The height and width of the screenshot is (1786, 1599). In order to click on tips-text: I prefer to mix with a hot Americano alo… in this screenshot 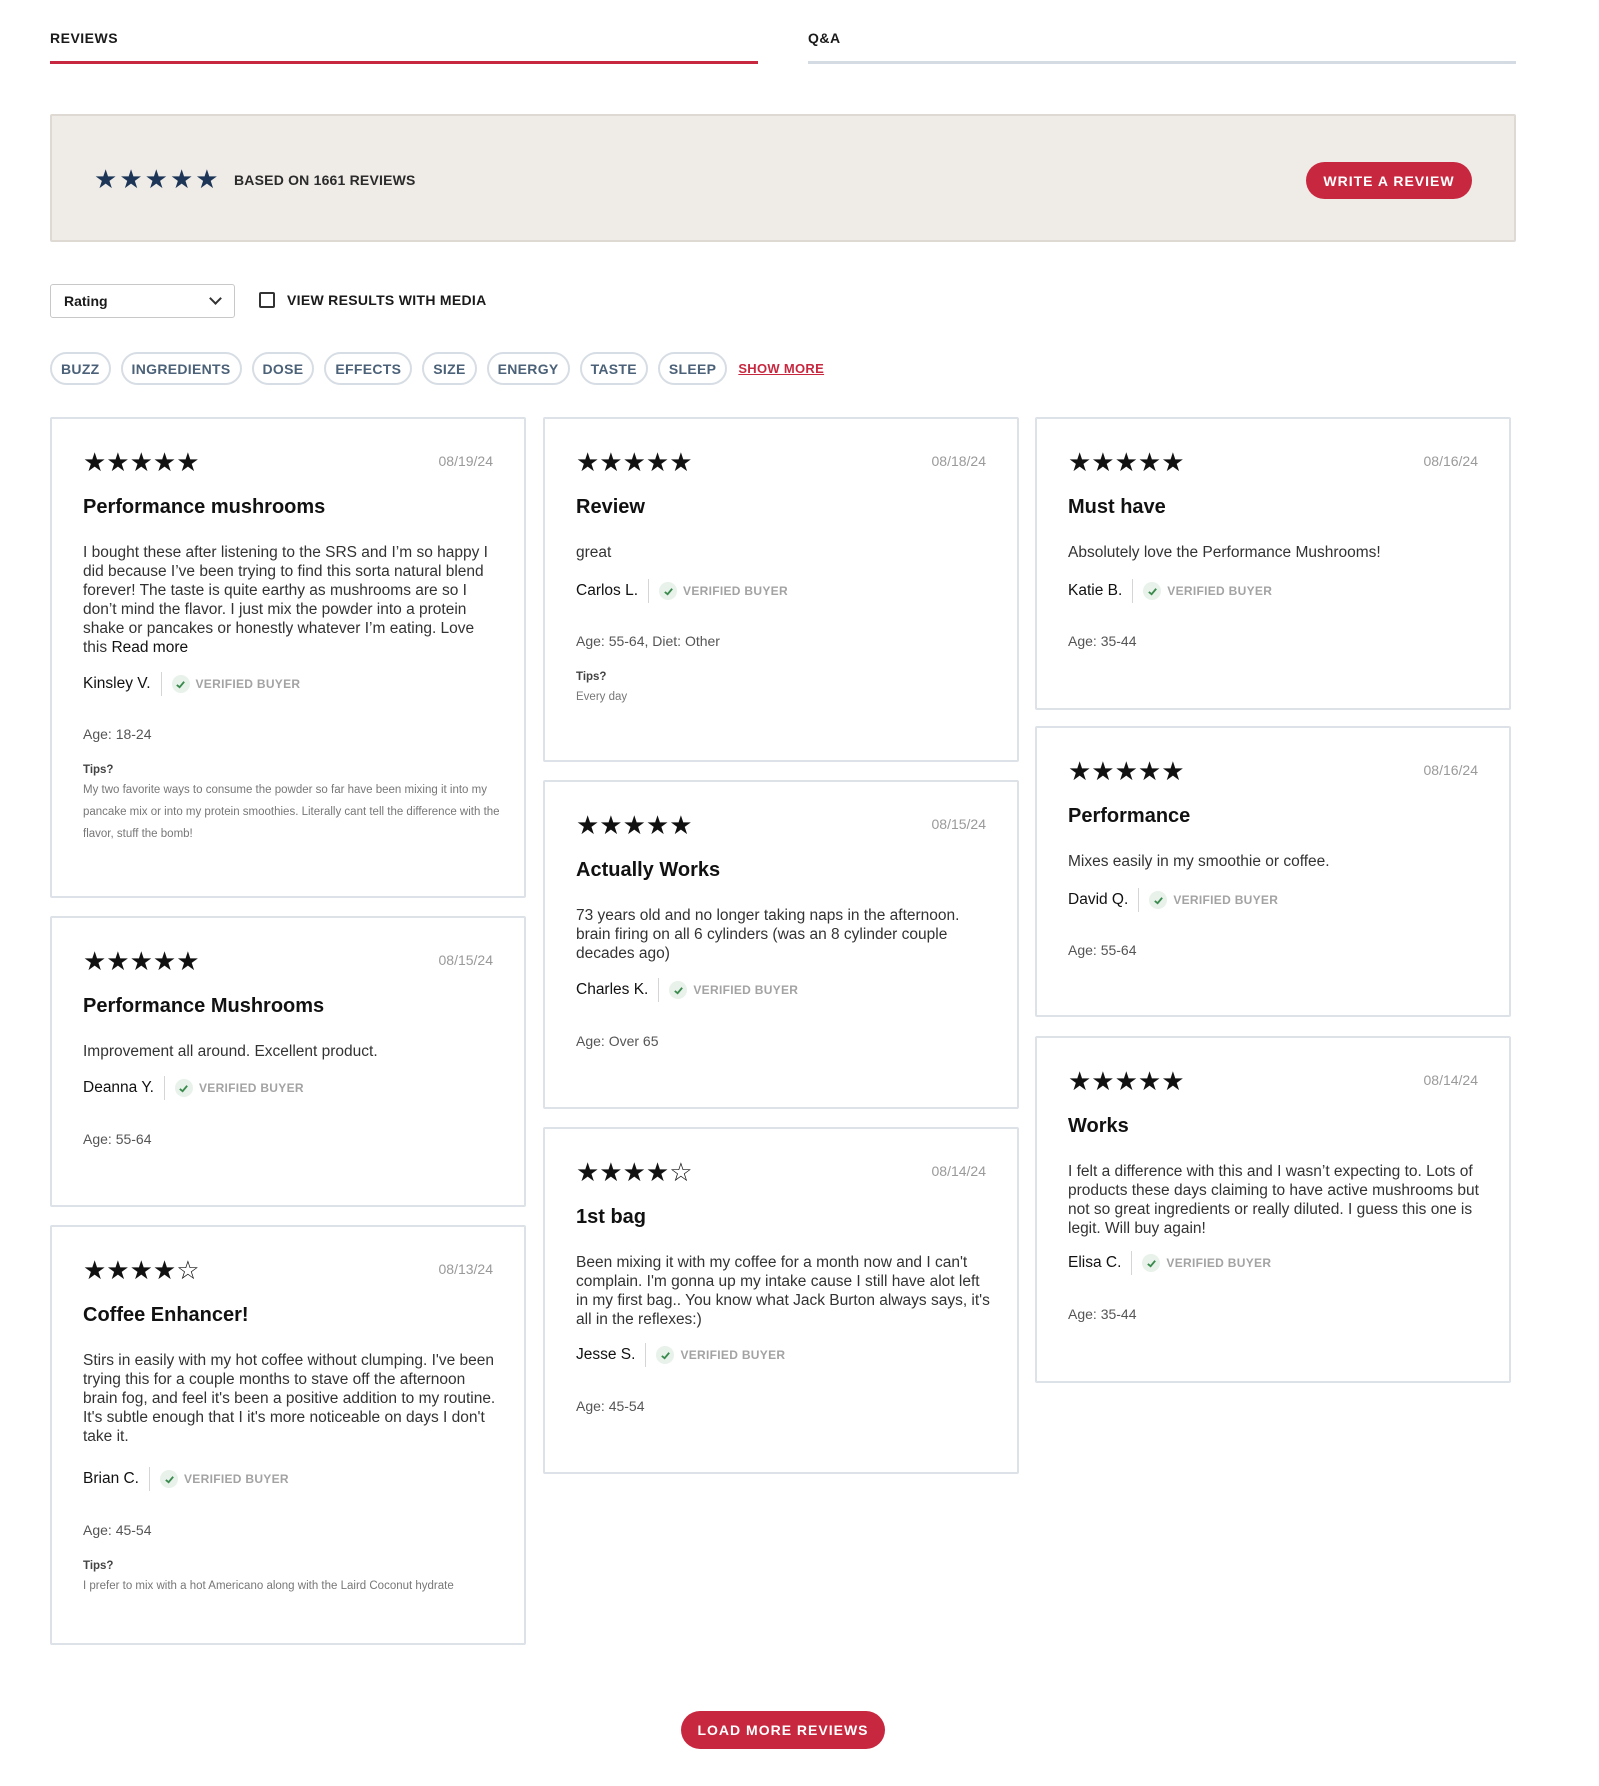, I will do `click(268, 1586)`.